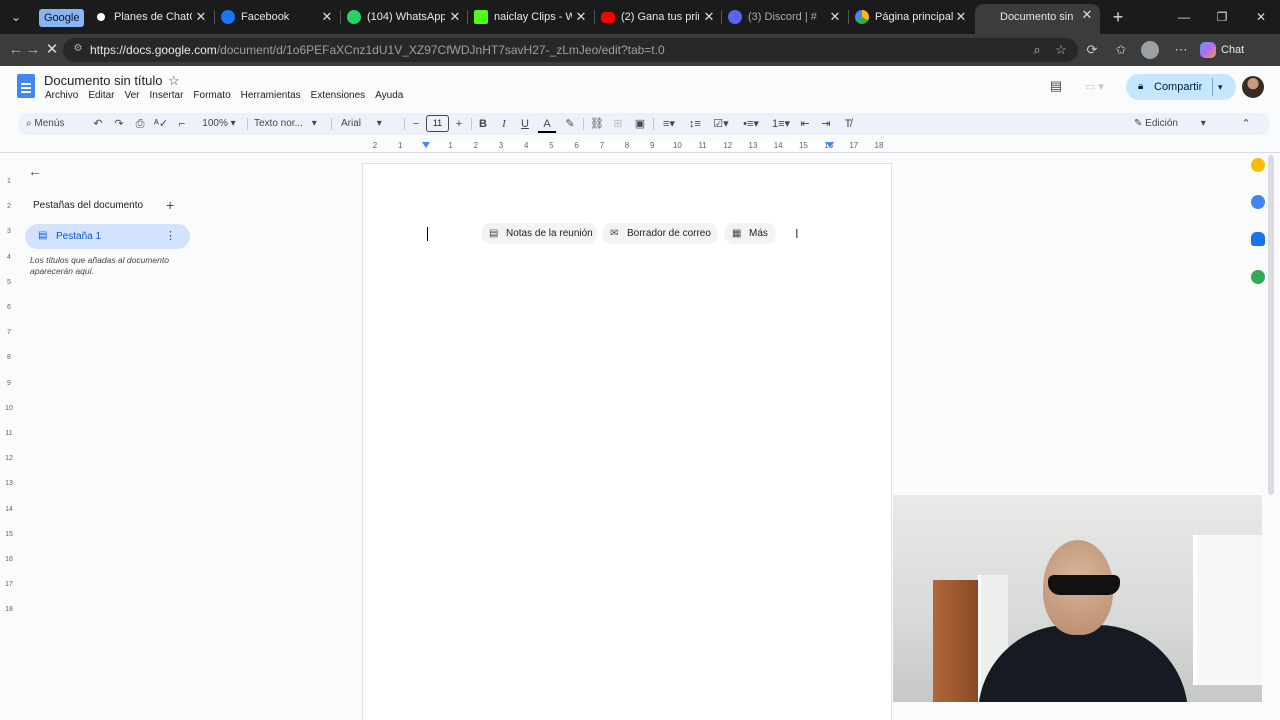  What do you see at coordinates (61, 95) in the screenshot?
I see `menu-archivo: Archivo` at bounding box center [61, 95].